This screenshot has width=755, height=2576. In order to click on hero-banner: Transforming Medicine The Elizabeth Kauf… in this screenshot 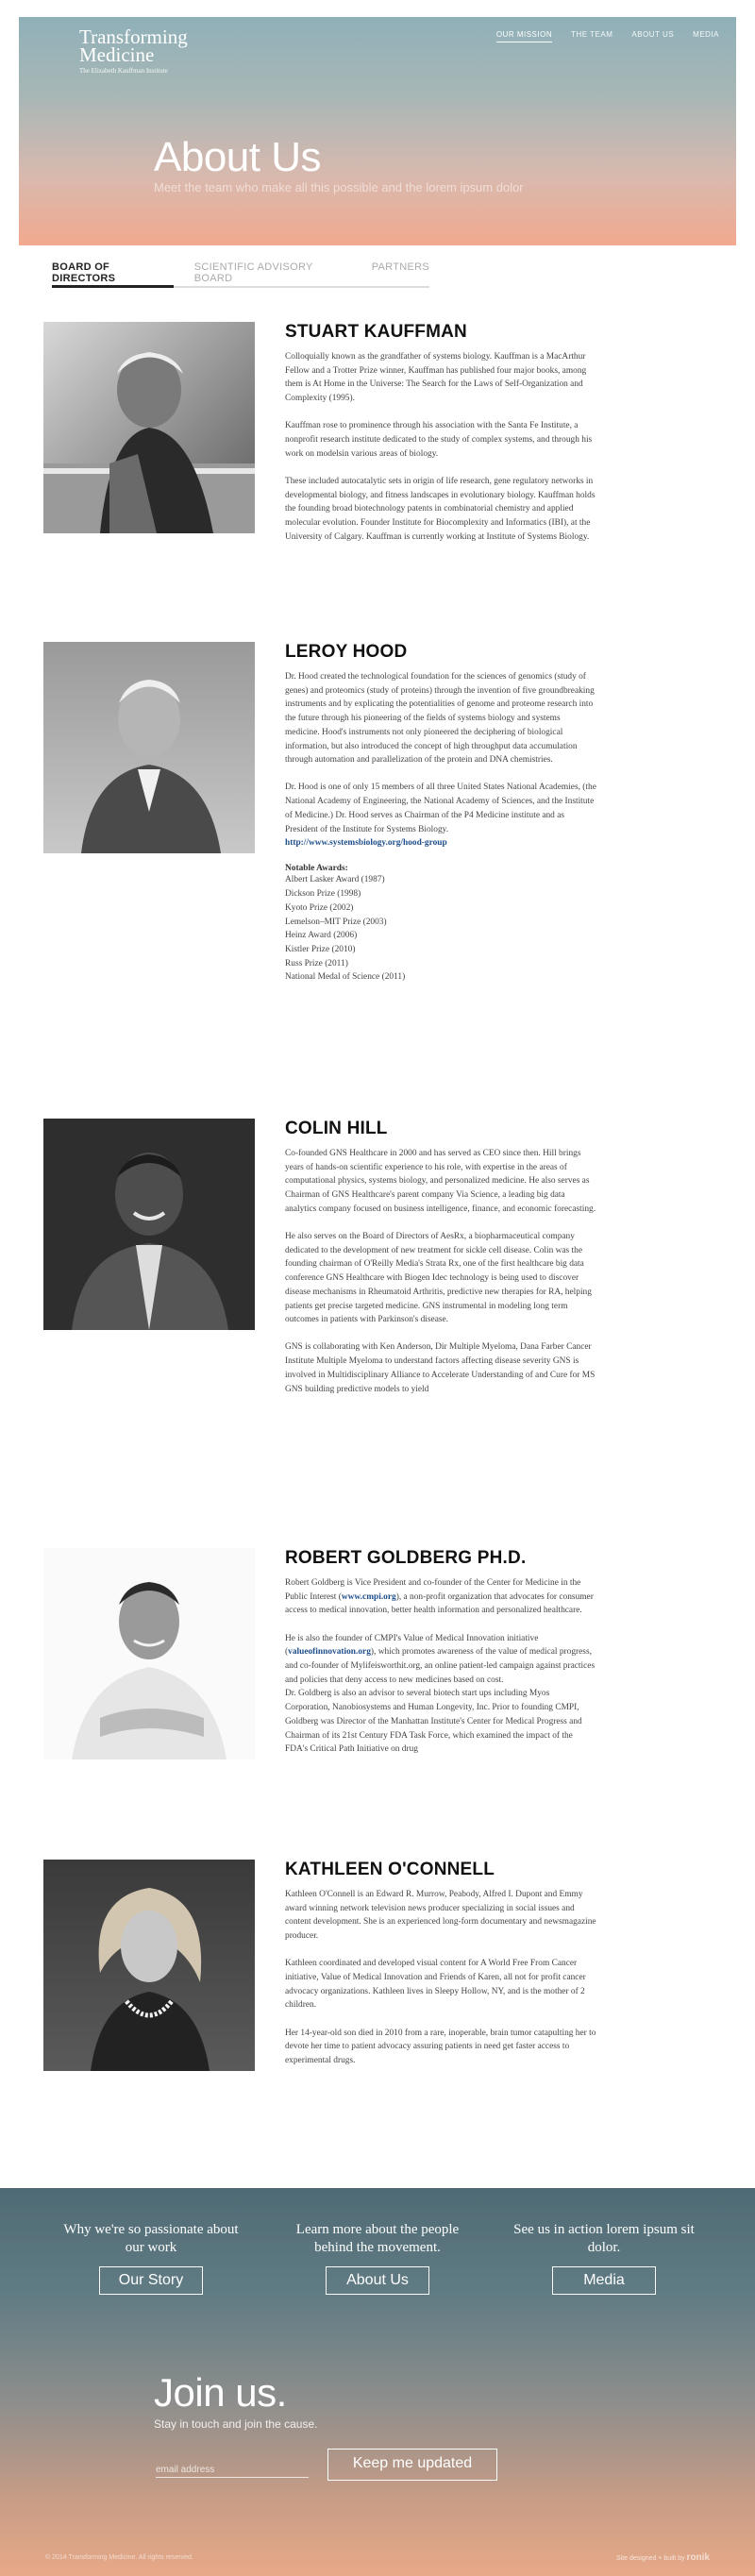, I will do `click(378, 131)`.